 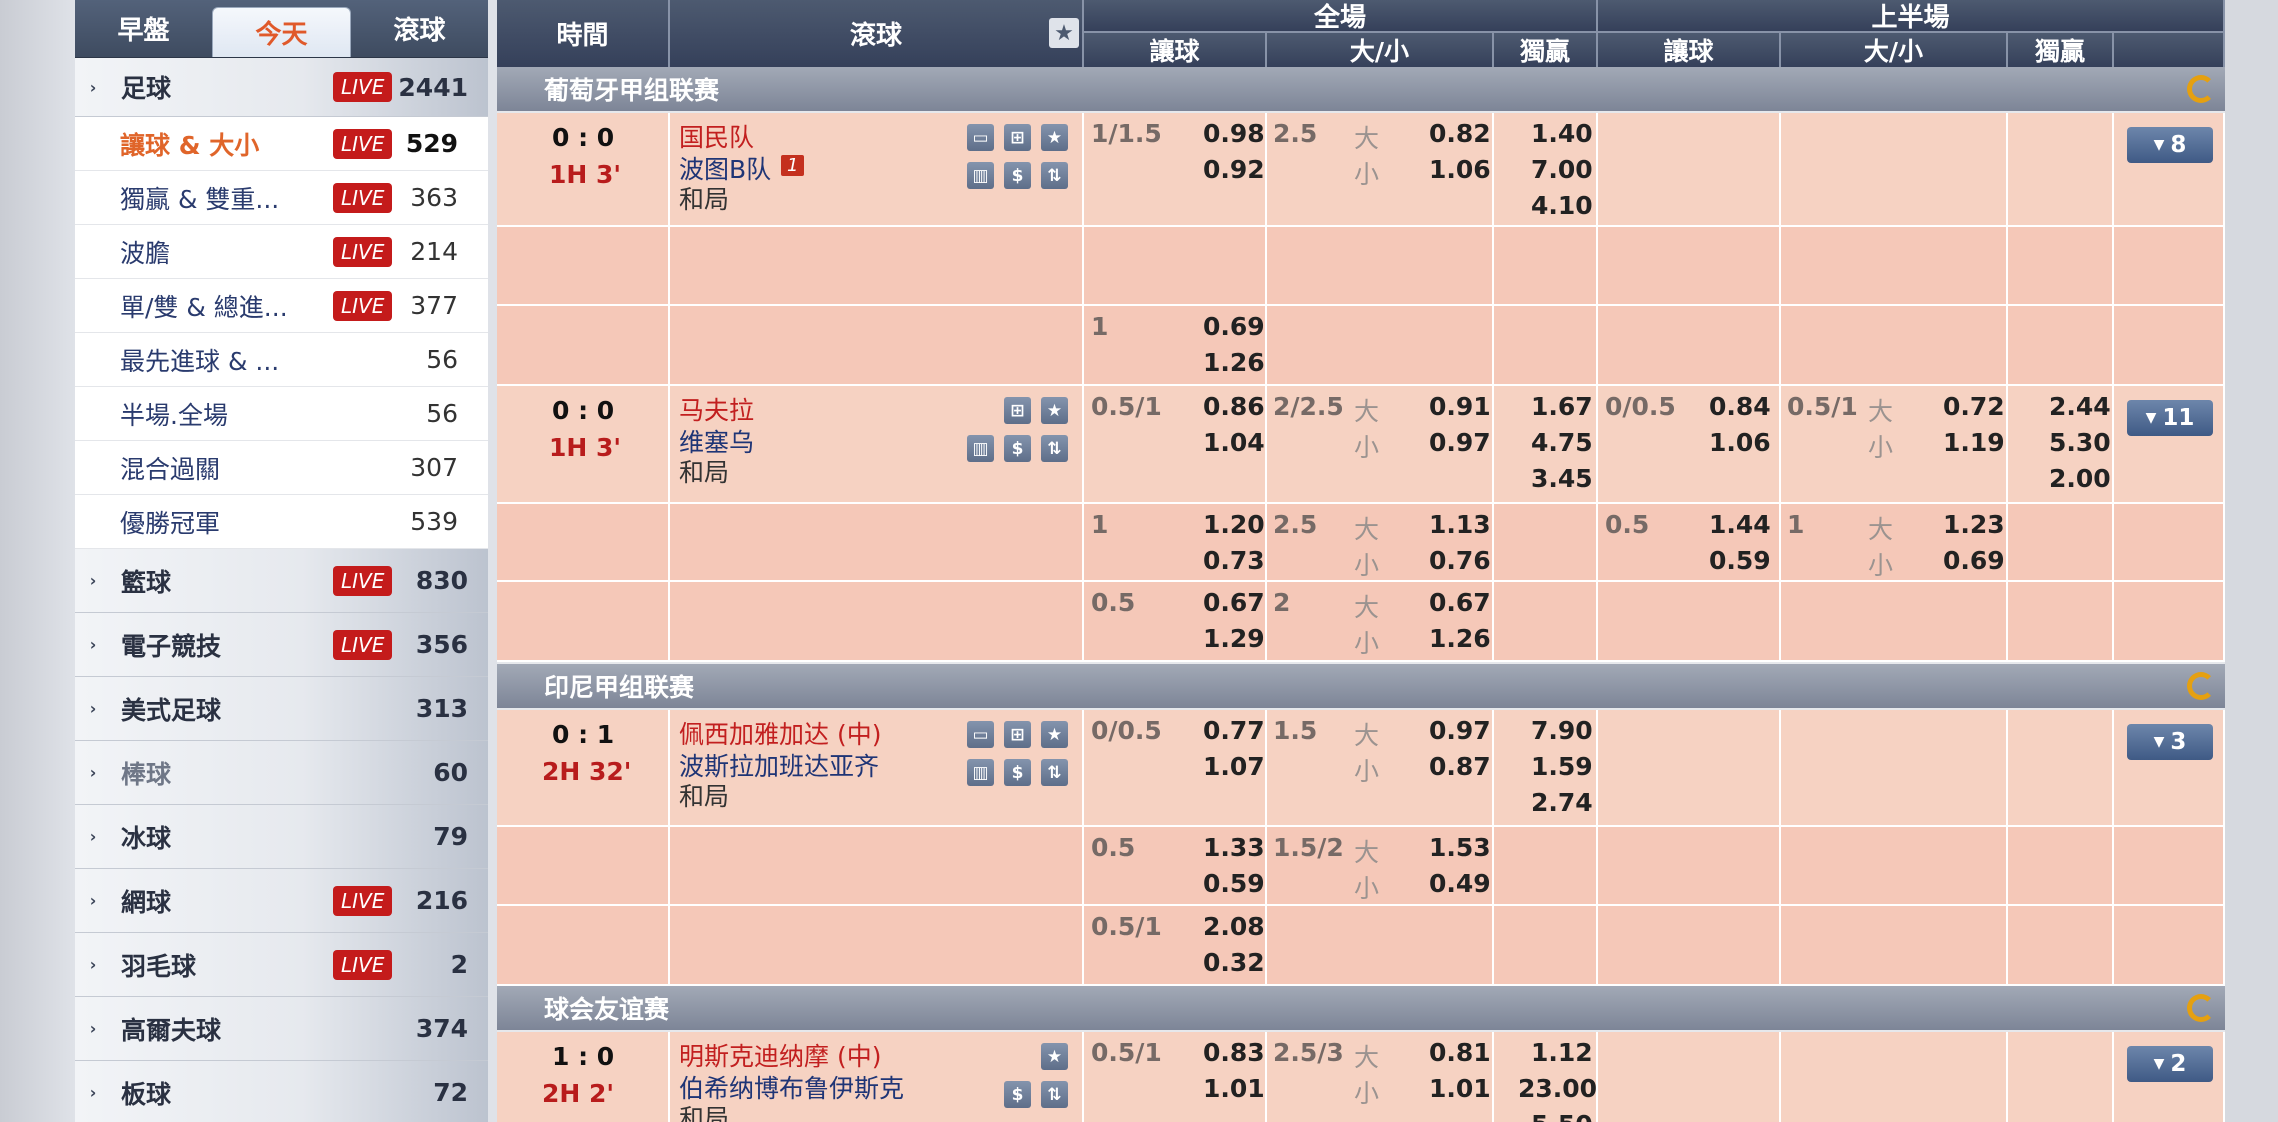 I want to click on home-team: 明斯克迪纳摩 (中), so click(x=780, y=1055).